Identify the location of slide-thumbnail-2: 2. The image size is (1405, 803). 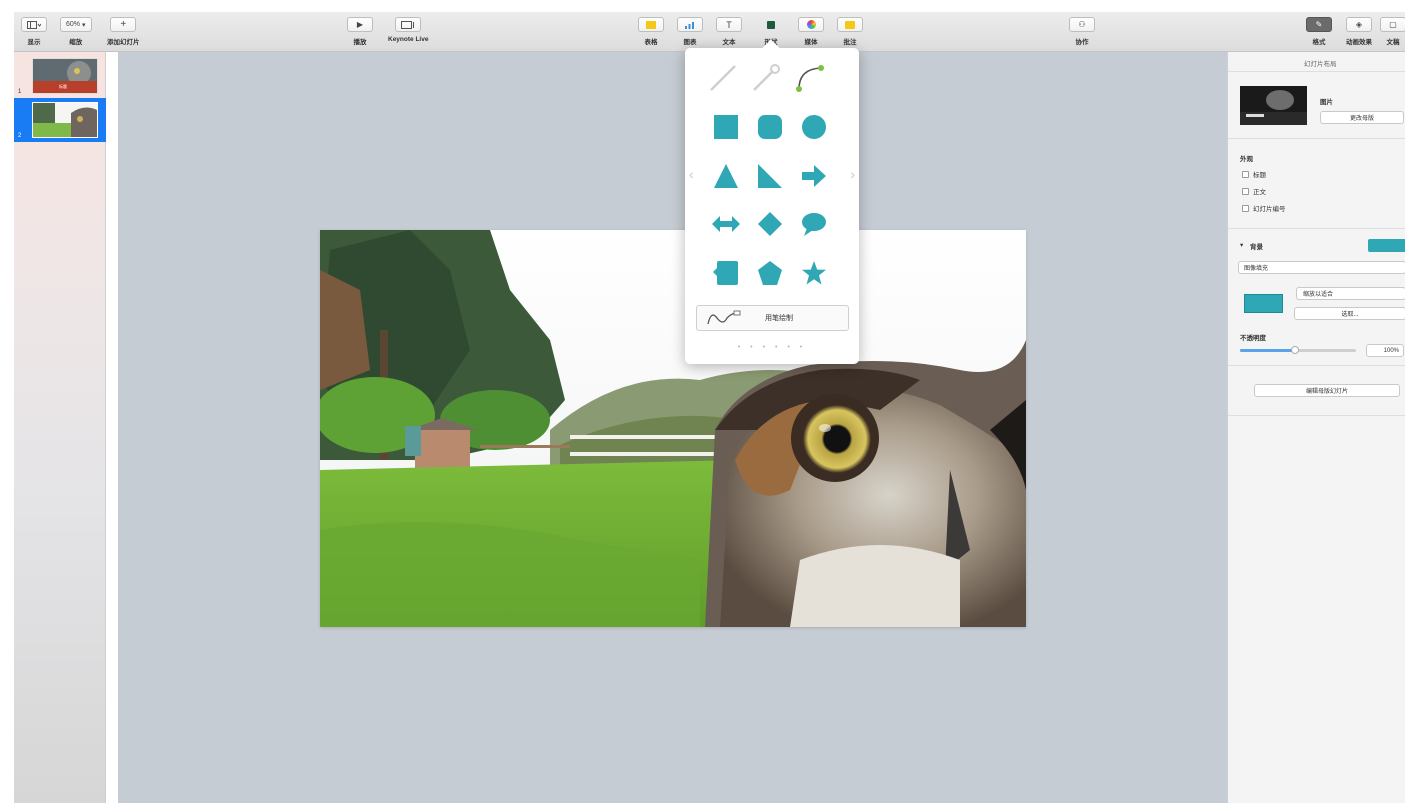
(60, 120).